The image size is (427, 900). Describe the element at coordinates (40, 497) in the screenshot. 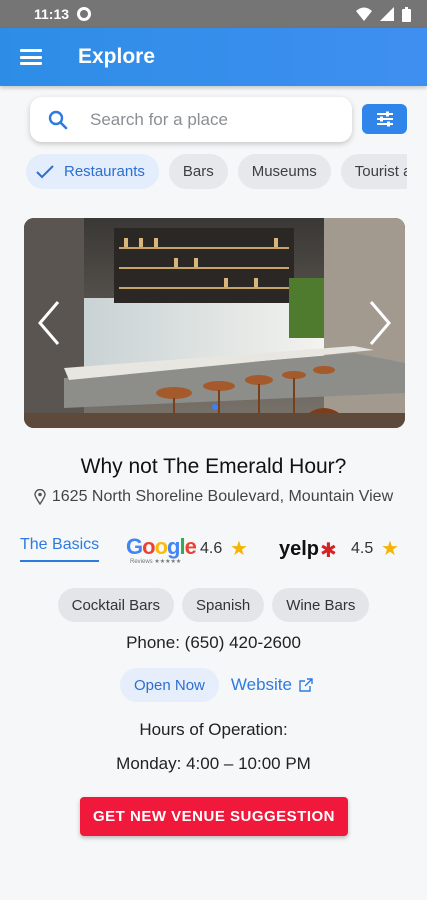

I see `location-pin-icon` at that location.